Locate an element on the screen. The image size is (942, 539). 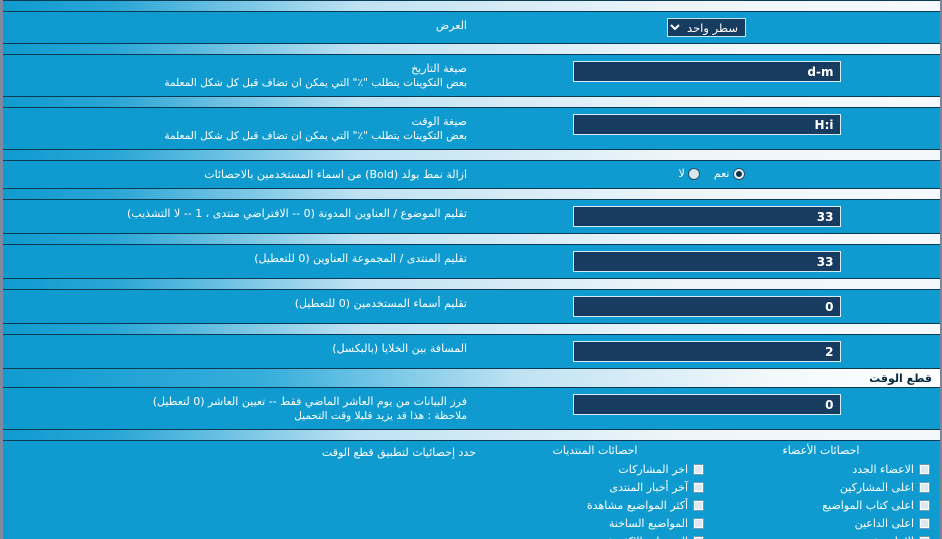
display-field-cell: سطر واحد is located at coordinates (706, 27).